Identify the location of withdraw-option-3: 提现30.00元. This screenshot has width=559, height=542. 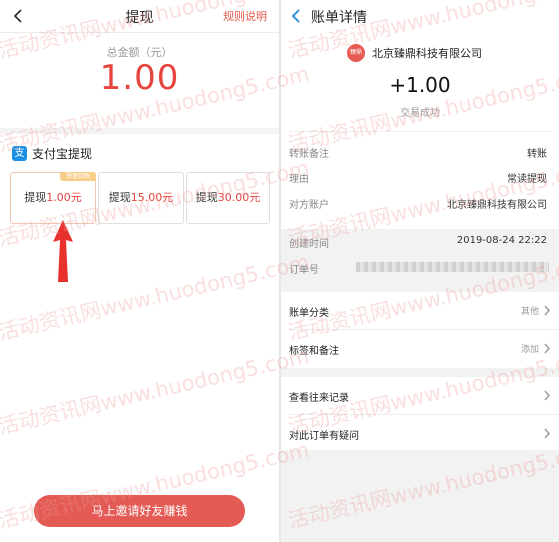
(228, 198).